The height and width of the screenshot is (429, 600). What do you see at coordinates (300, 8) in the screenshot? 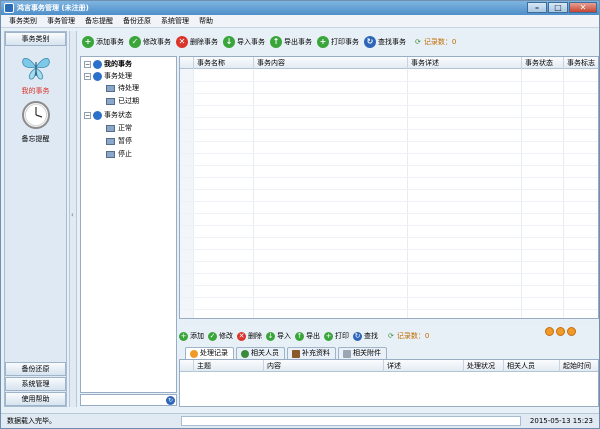
I see `title-bar: 鸿言事务管理 (未注册) – □ ✕` at bounding box center [300, 8].